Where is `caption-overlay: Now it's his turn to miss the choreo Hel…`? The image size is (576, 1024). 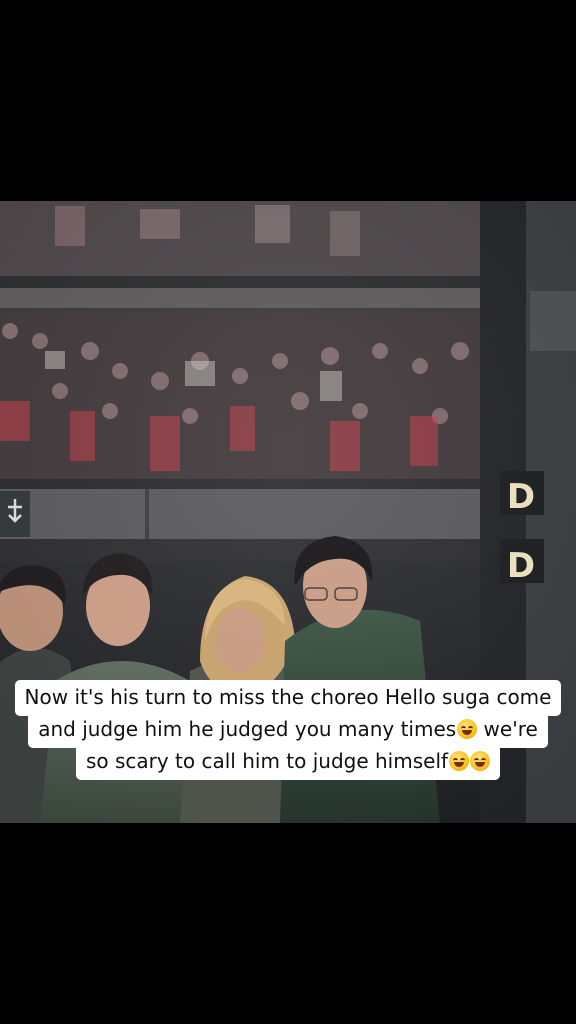 caption-overlay: Now it's his turn to miss the choreo Hel… is located at coordinates (288, 730).